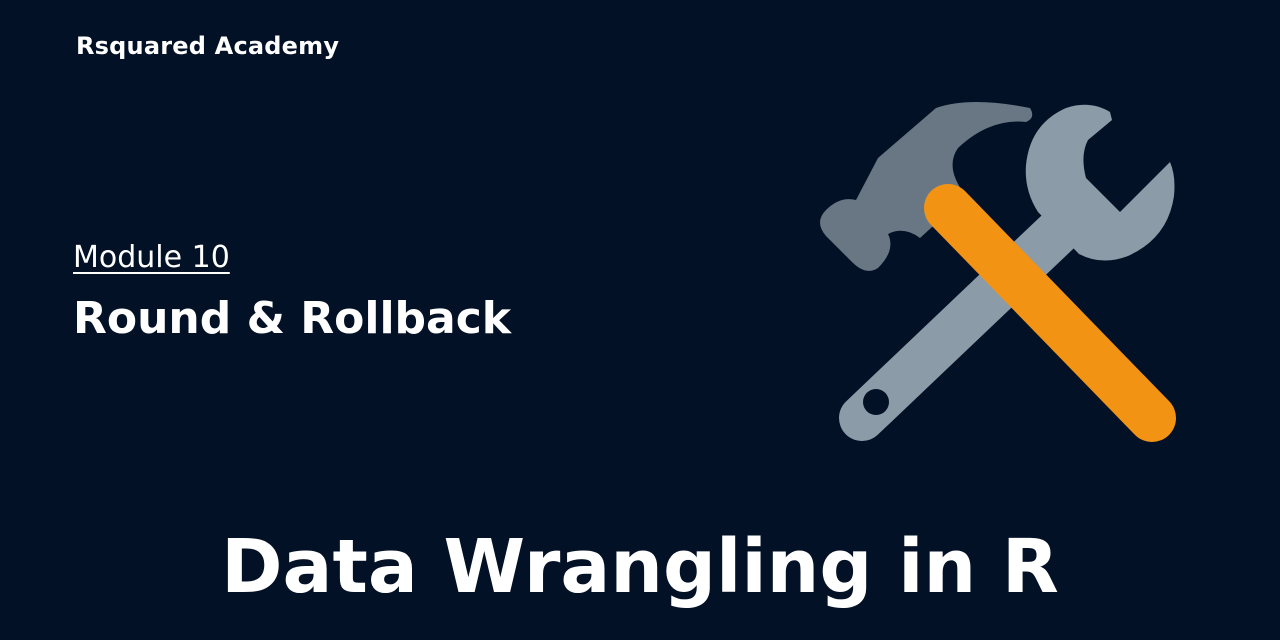  What do you see at coordinates (208, 46) in the screenshot?
I see `brand-name: Rsquared Academy` at bounding box center [208, 46].